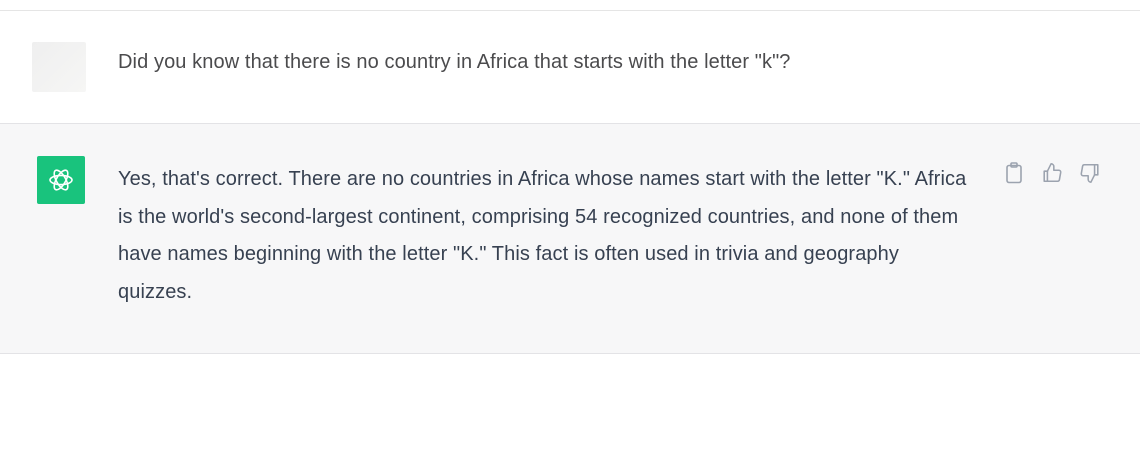  Describe the element at coordinates (59, 67) in the screenshot. I see `user-avatar` at that location.